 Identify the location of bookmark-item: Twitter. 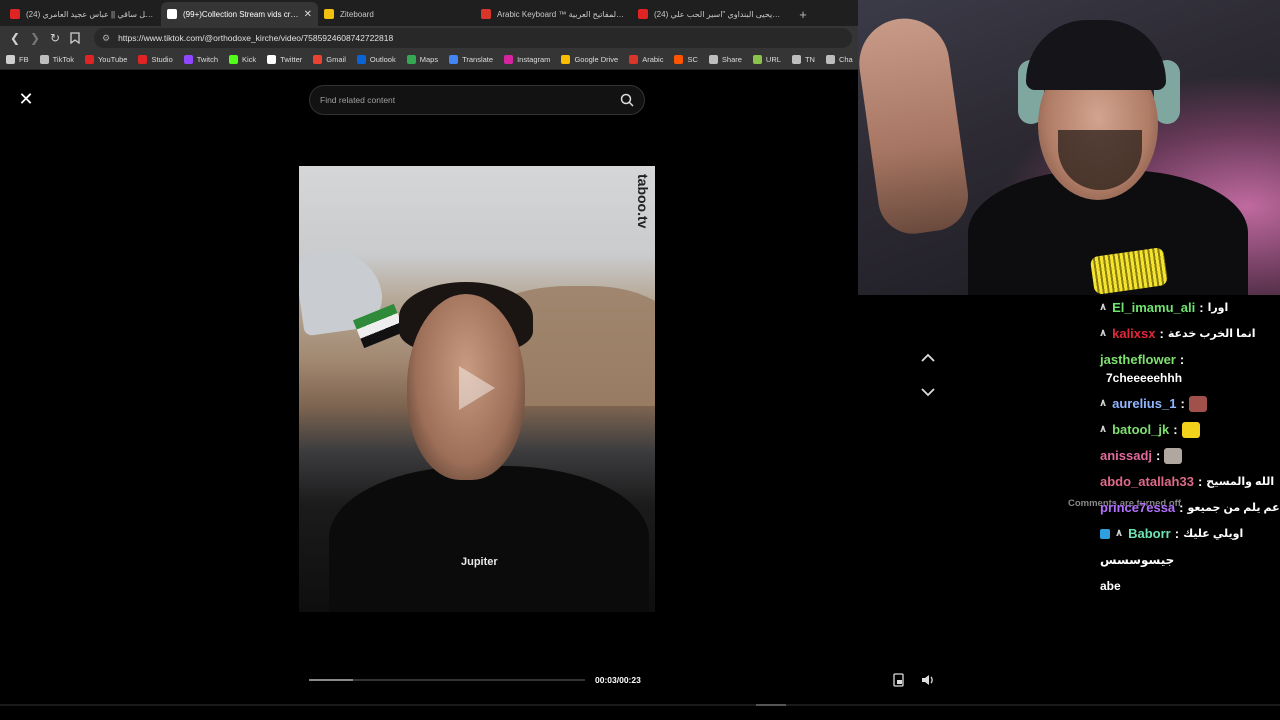
(284, 59).